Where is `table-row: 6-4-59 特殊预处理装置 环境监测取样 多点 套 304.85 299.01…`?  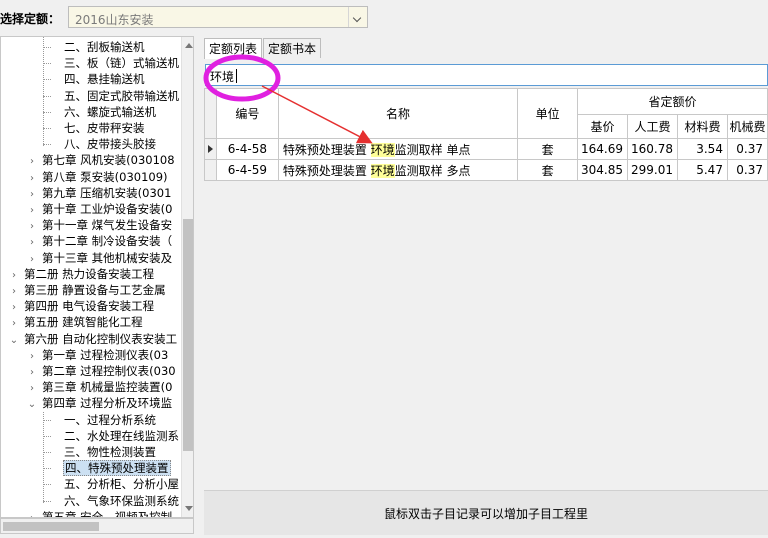
table-row: 6-4-59 特殊预处理装置 环境监测取样 多点 套 304.85 299.01… is located at coordinates (486, 170).